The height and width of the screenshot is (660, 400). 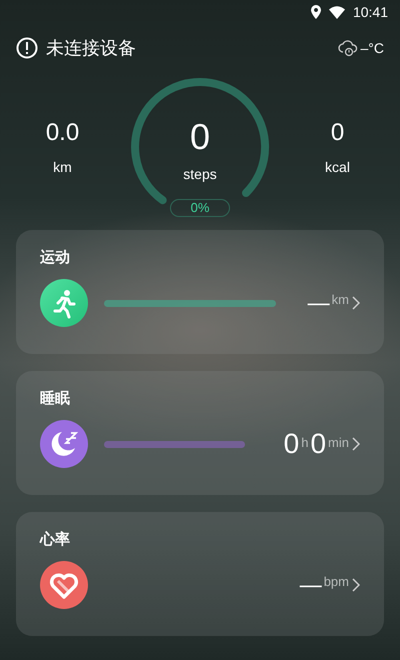 What do you see at coordinates (200, 208) in the screenshot?
I see `progress-percent: 0%` at bounding box center [200, 208].